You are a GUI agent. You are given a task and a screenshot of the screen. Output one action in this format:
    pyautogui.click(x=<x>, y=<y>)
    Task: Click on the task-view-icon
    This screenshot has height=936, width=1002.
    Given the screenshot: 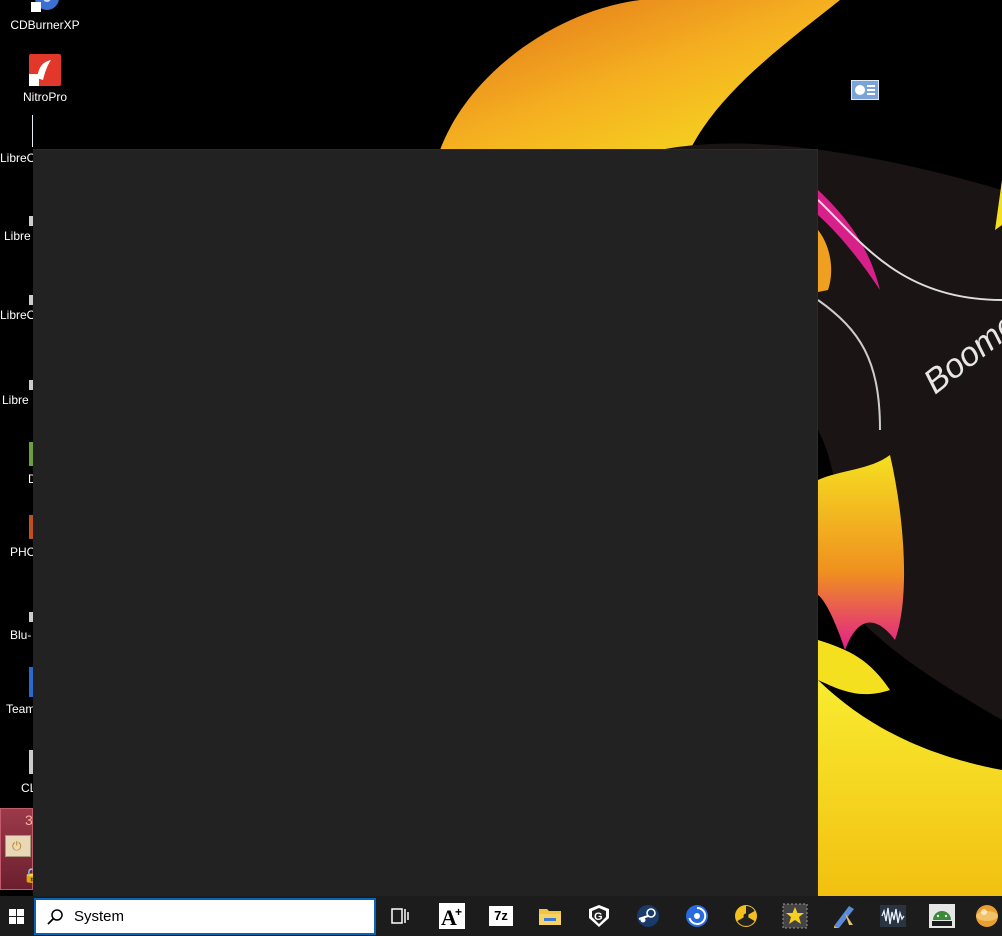 What is the action you would take?
    pyautogui.click(x=400, y=916)
    